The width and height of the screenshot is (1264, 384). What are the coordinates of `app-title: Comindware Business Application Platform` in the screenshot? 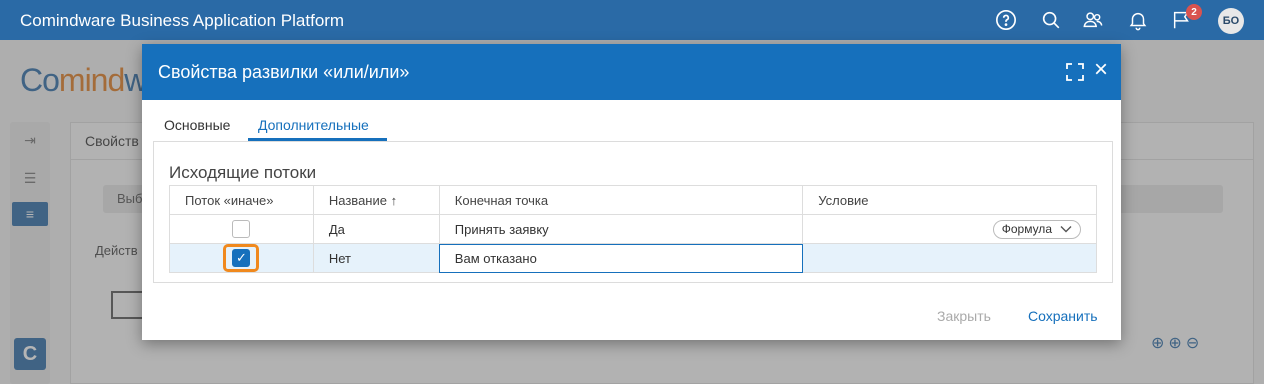 It's located at (182, 20).